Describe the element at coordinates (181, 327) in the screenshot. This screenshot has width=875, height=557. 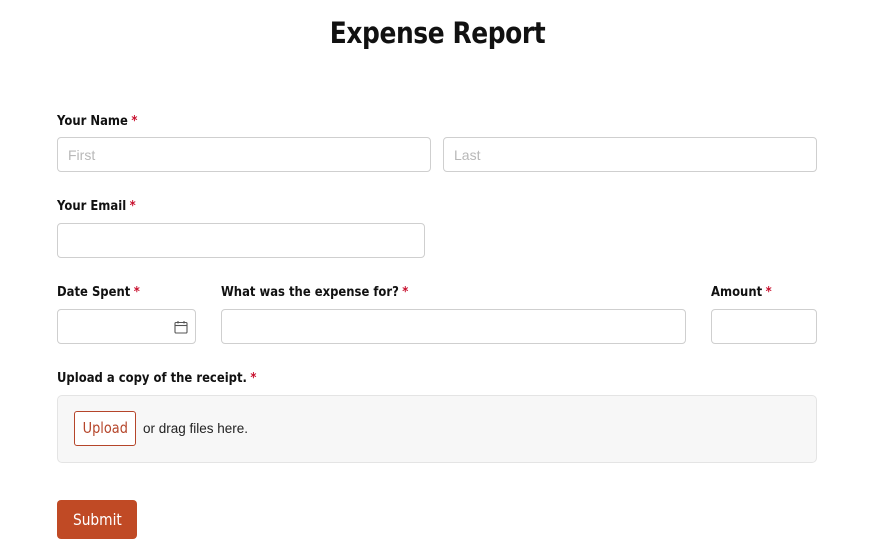
I see `calendar-icon` at that location.